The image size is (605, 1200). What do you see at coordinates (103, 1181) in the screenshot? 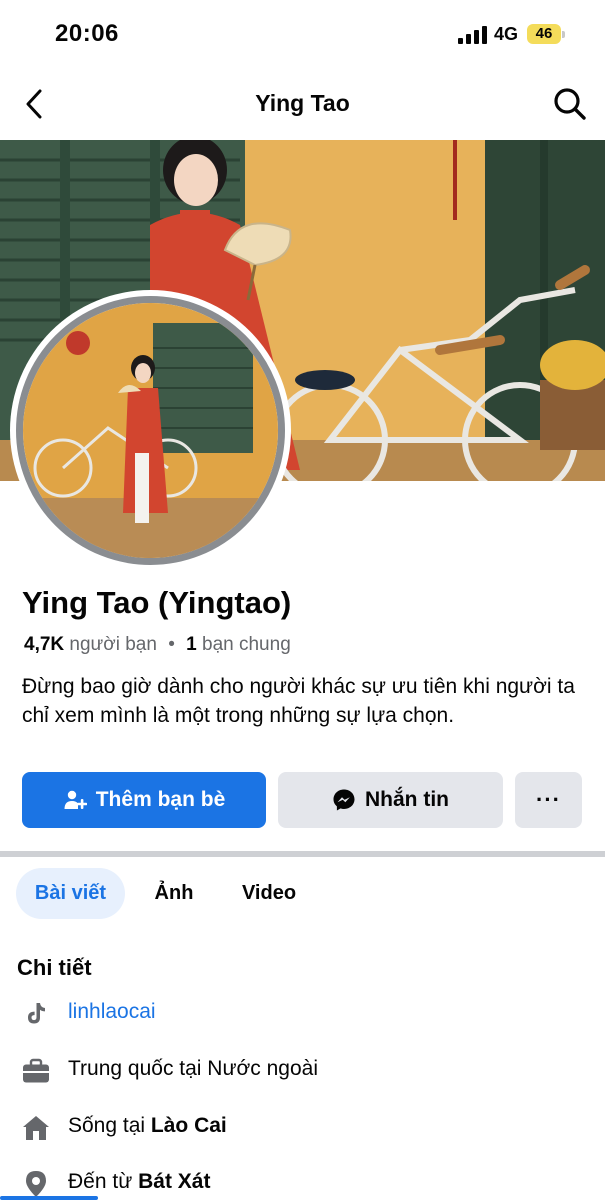
I see `from-prefix: Đến từ` at bounding box center [103, 1181].